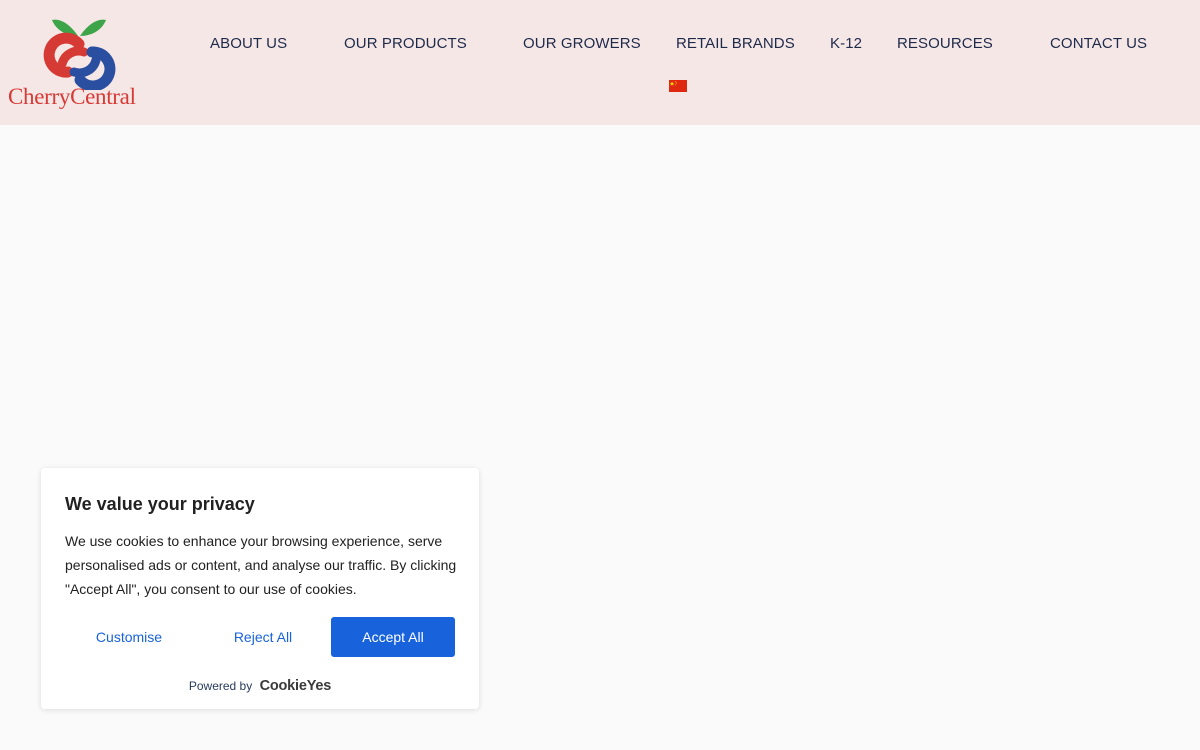  Describe the element at coordinates (263, 637) in the screenshot. I see `reject-all-button: Reject All` at that location.